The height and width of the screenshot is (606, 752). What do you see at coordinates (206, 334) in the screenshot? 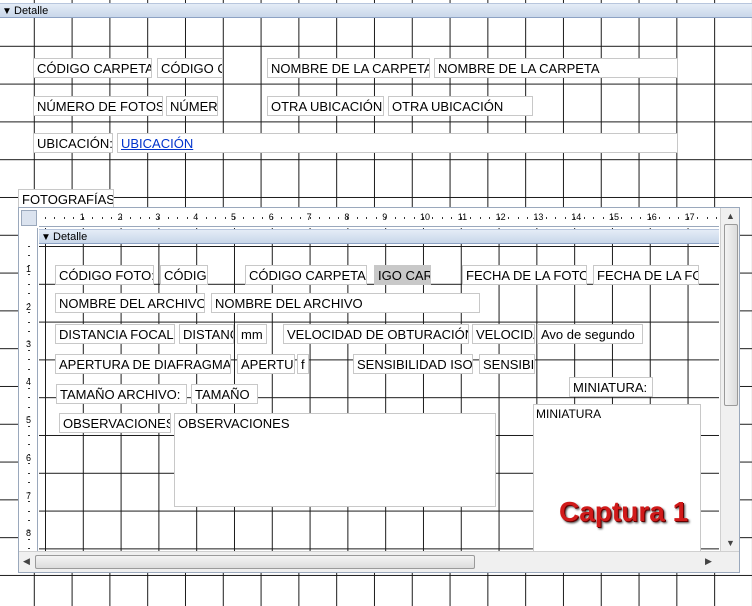
I see `distancia-focal-field: DISTANC` at bounding box center [206, 334].